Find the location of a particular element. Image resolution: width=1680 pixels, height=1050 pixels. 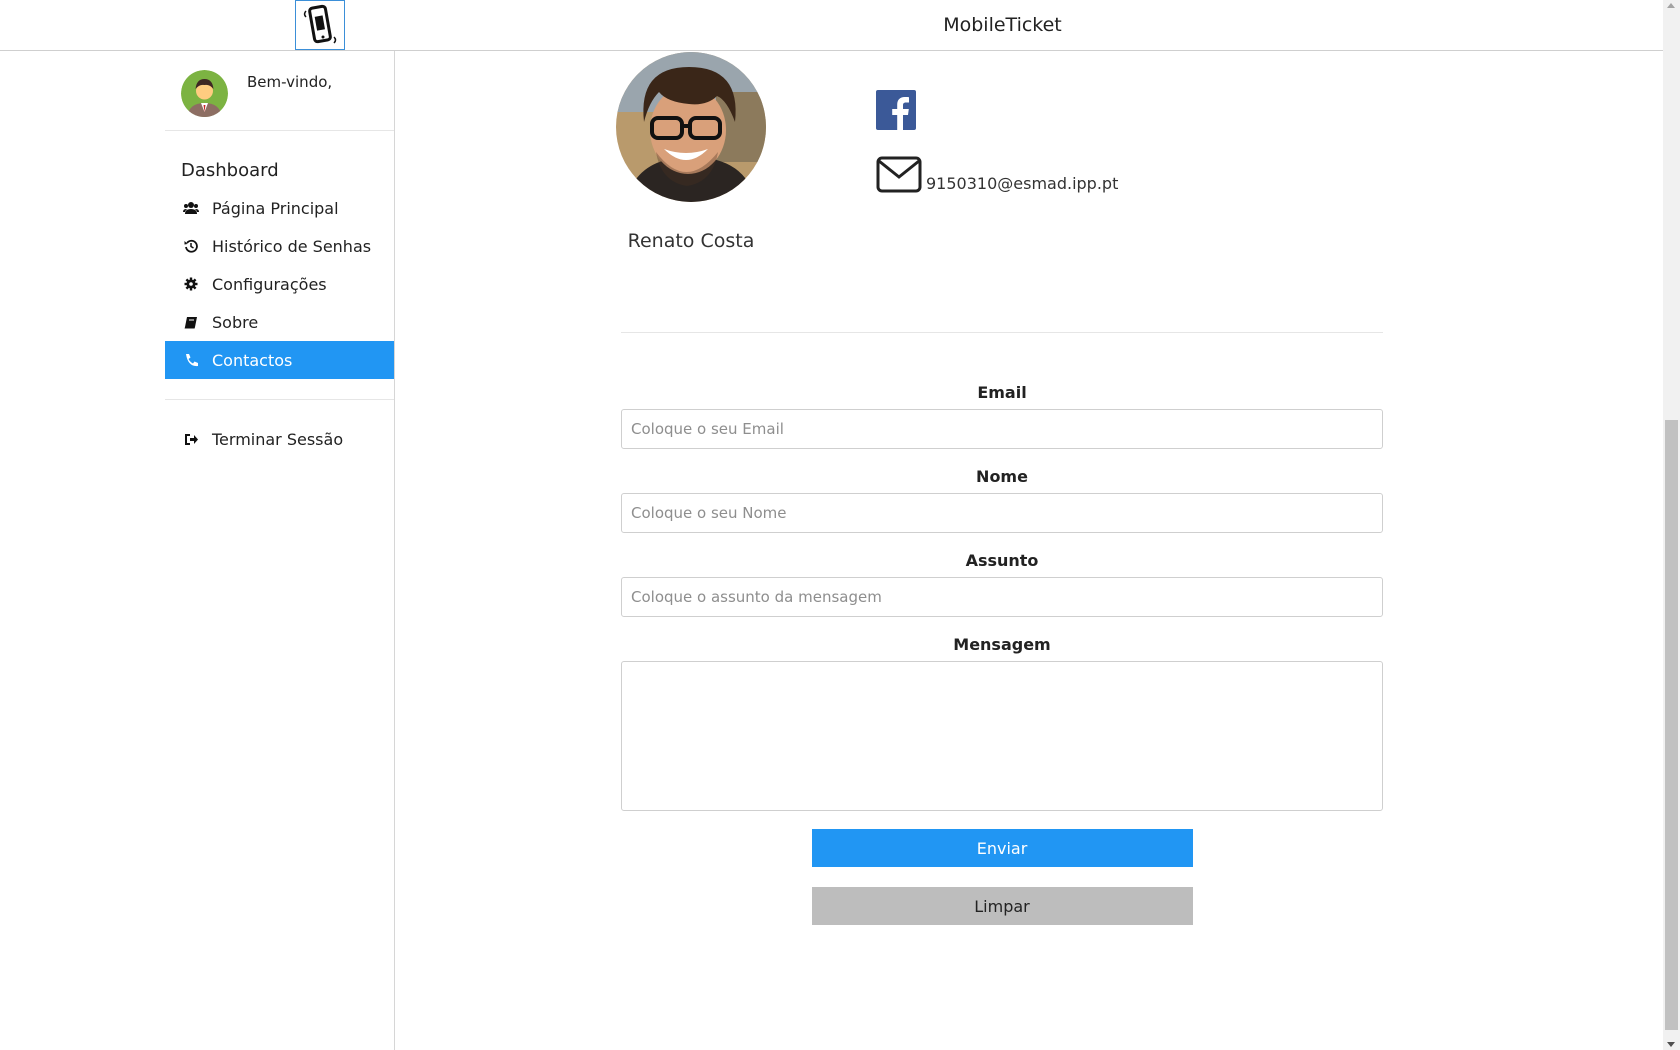

user-block: Bem-vindo, is located at coordinates (279, 91).